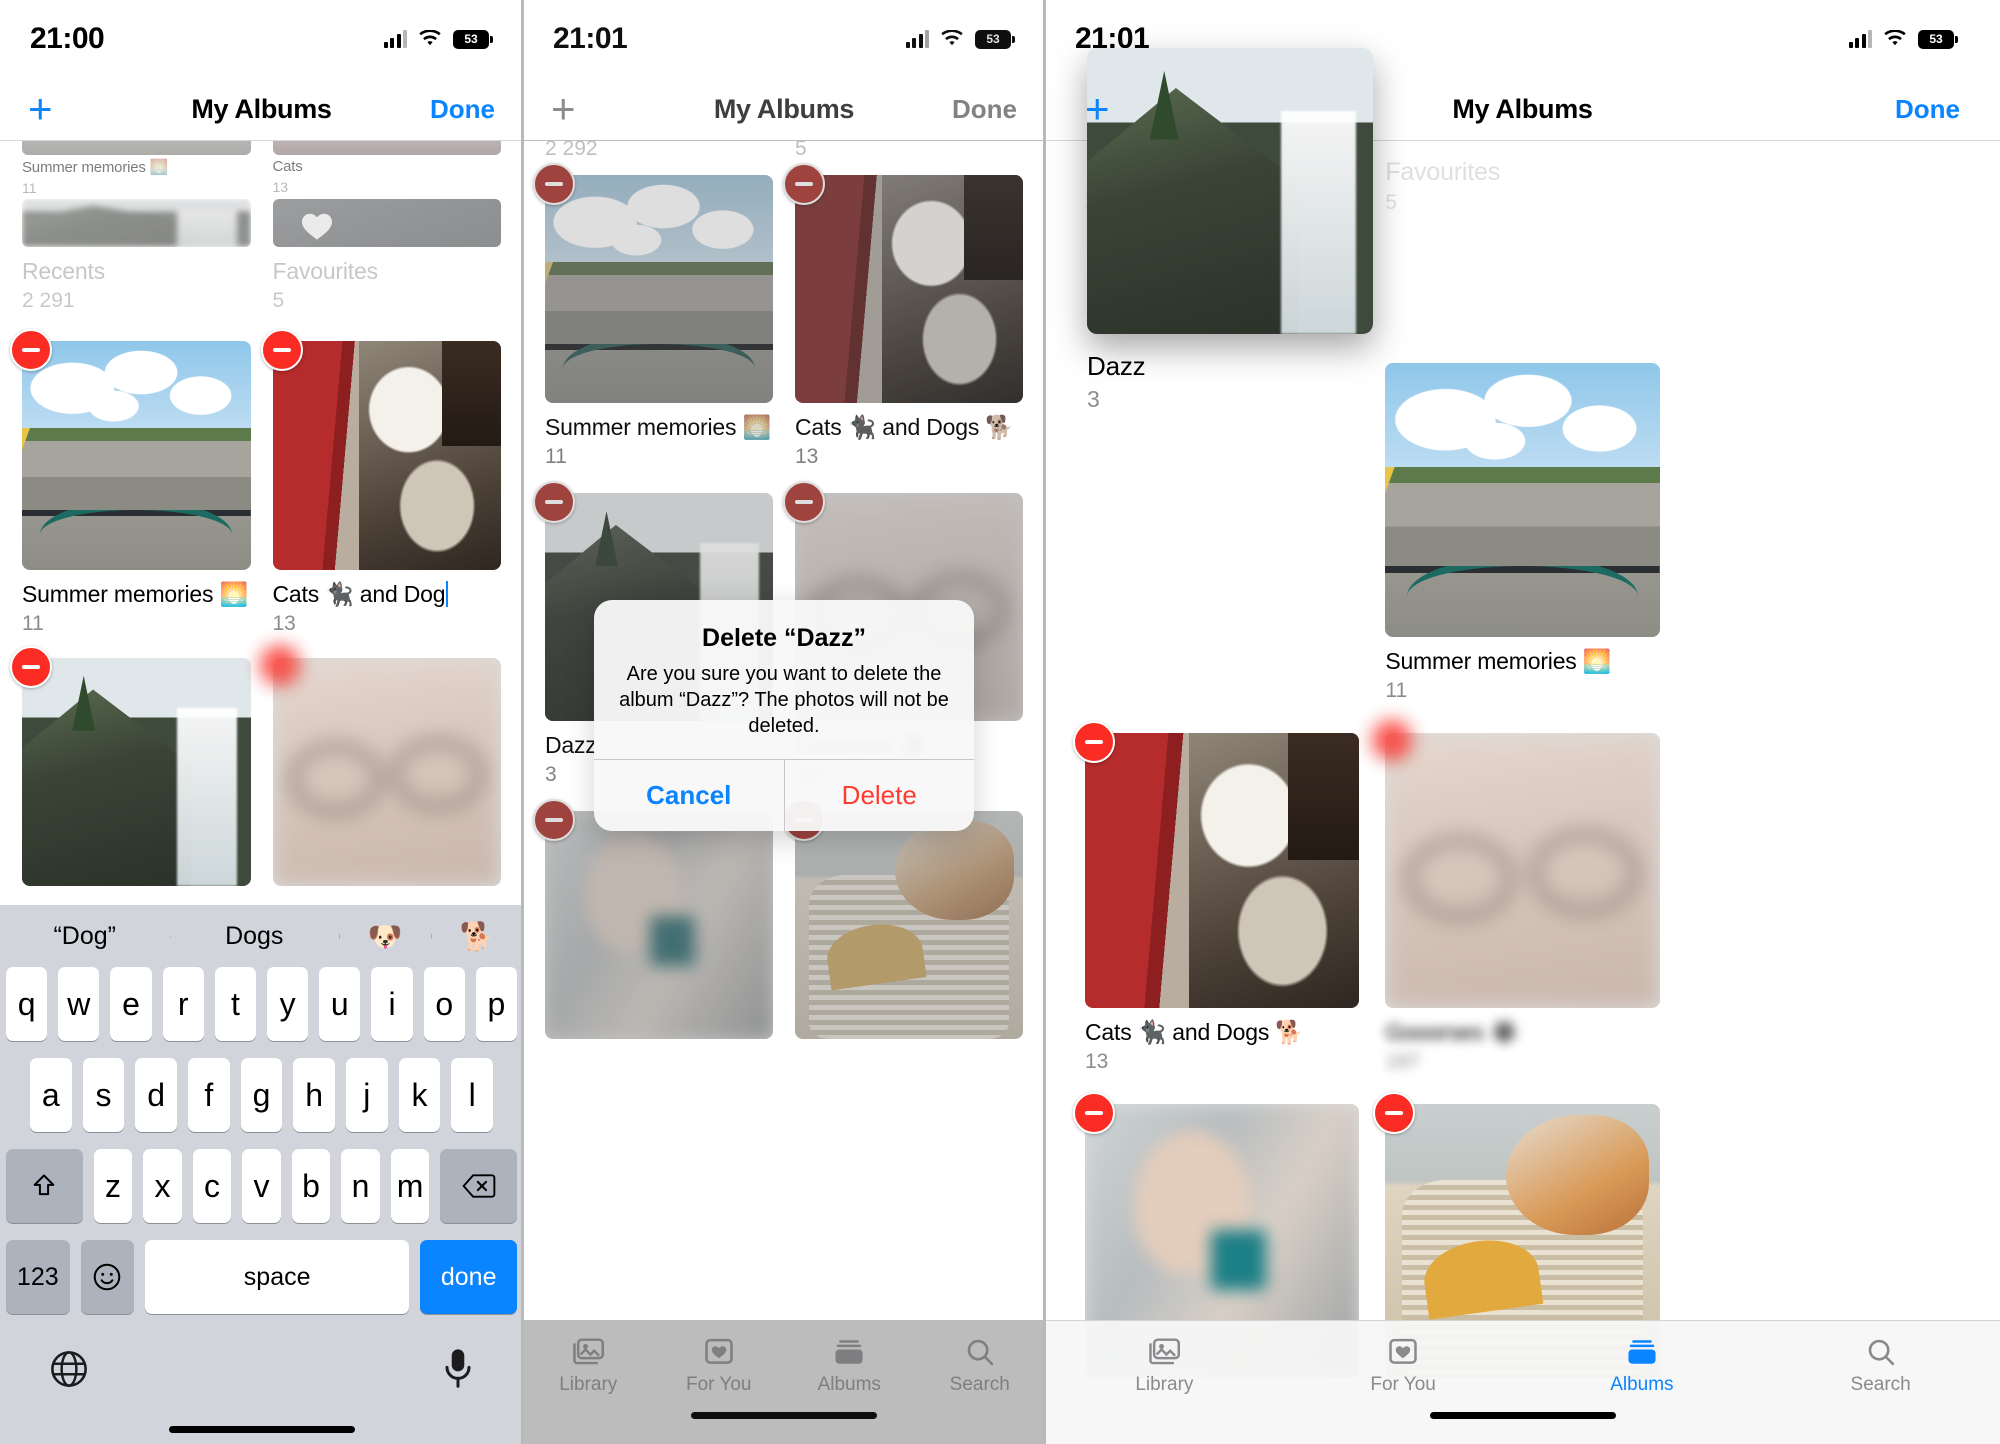 The width and height of the screenshot is (2000, 1444). I want to click on nav-bar-1: + My Albums Done, so click(261, 109).